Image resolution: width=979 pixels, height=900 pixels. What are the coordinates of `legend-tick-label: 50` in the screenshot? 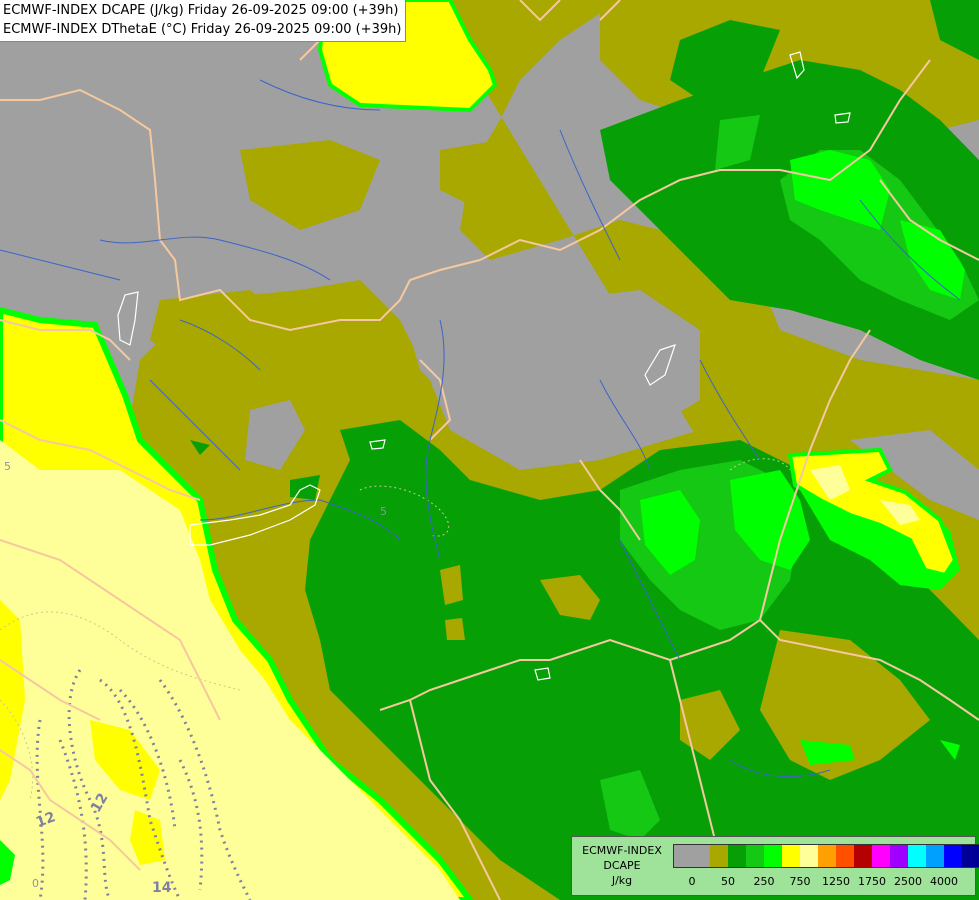 It's located at (728, 881).